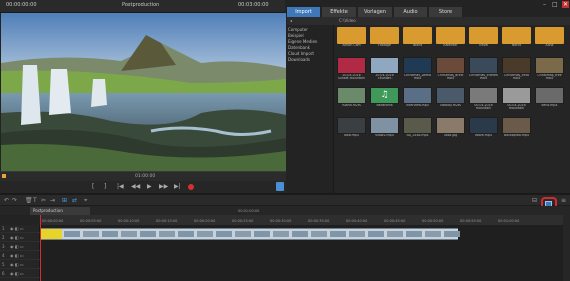 The image size is (570, 281). What do you see at coordinates (302, 41) in the screenshot?
I see `sidebar-item-own-media: Eigene Medien` at bounding box center [302, 41].